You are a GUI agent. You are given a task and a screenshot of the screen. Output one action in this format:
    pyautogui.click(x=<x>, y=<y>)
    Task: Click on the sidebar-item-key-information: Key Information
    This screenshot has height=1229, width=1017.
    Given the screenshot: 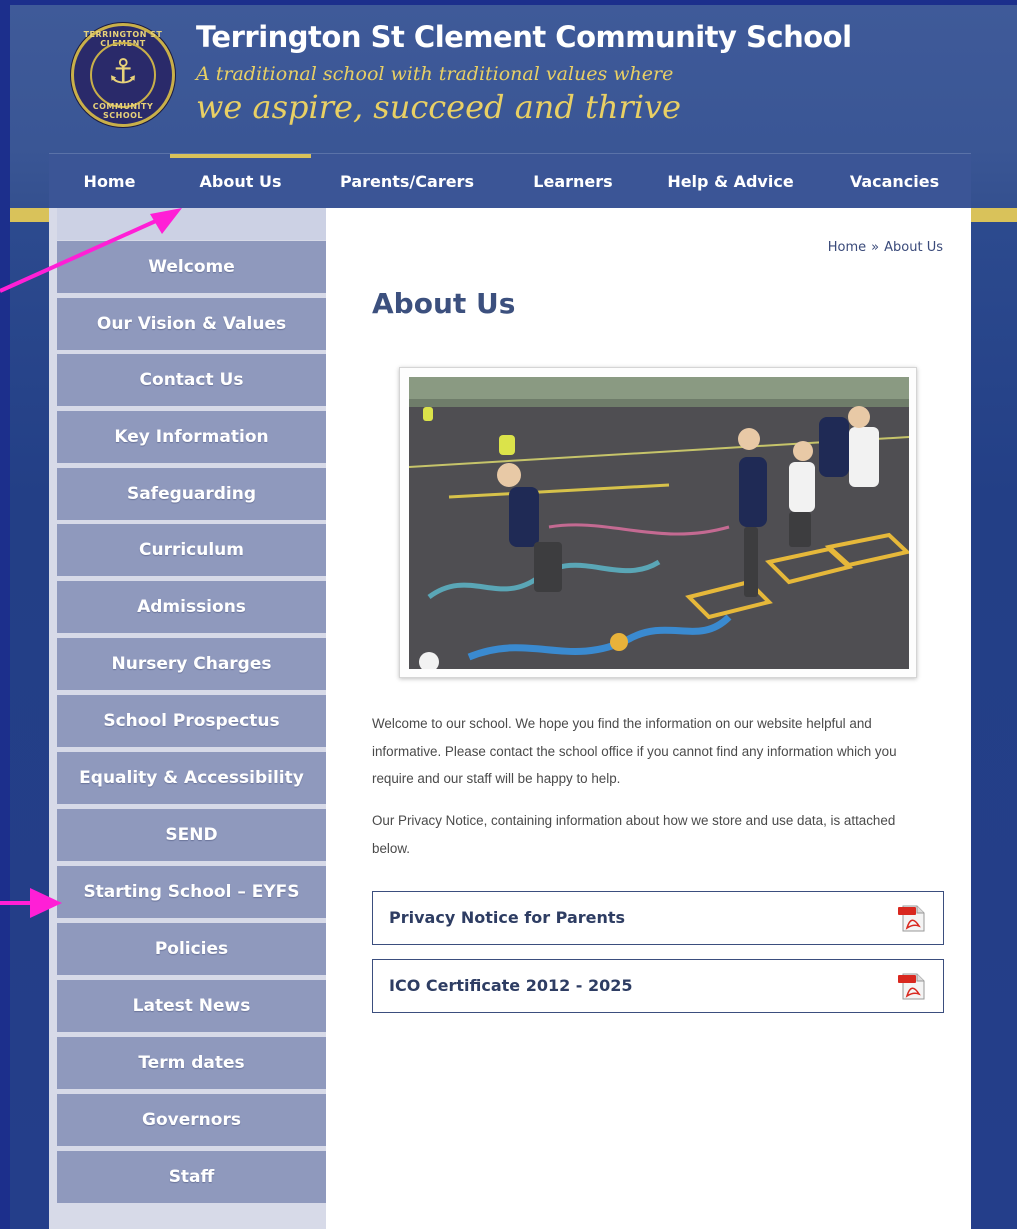 What is the action you would take?
    pyautogui.click(x=191, y=437)
    